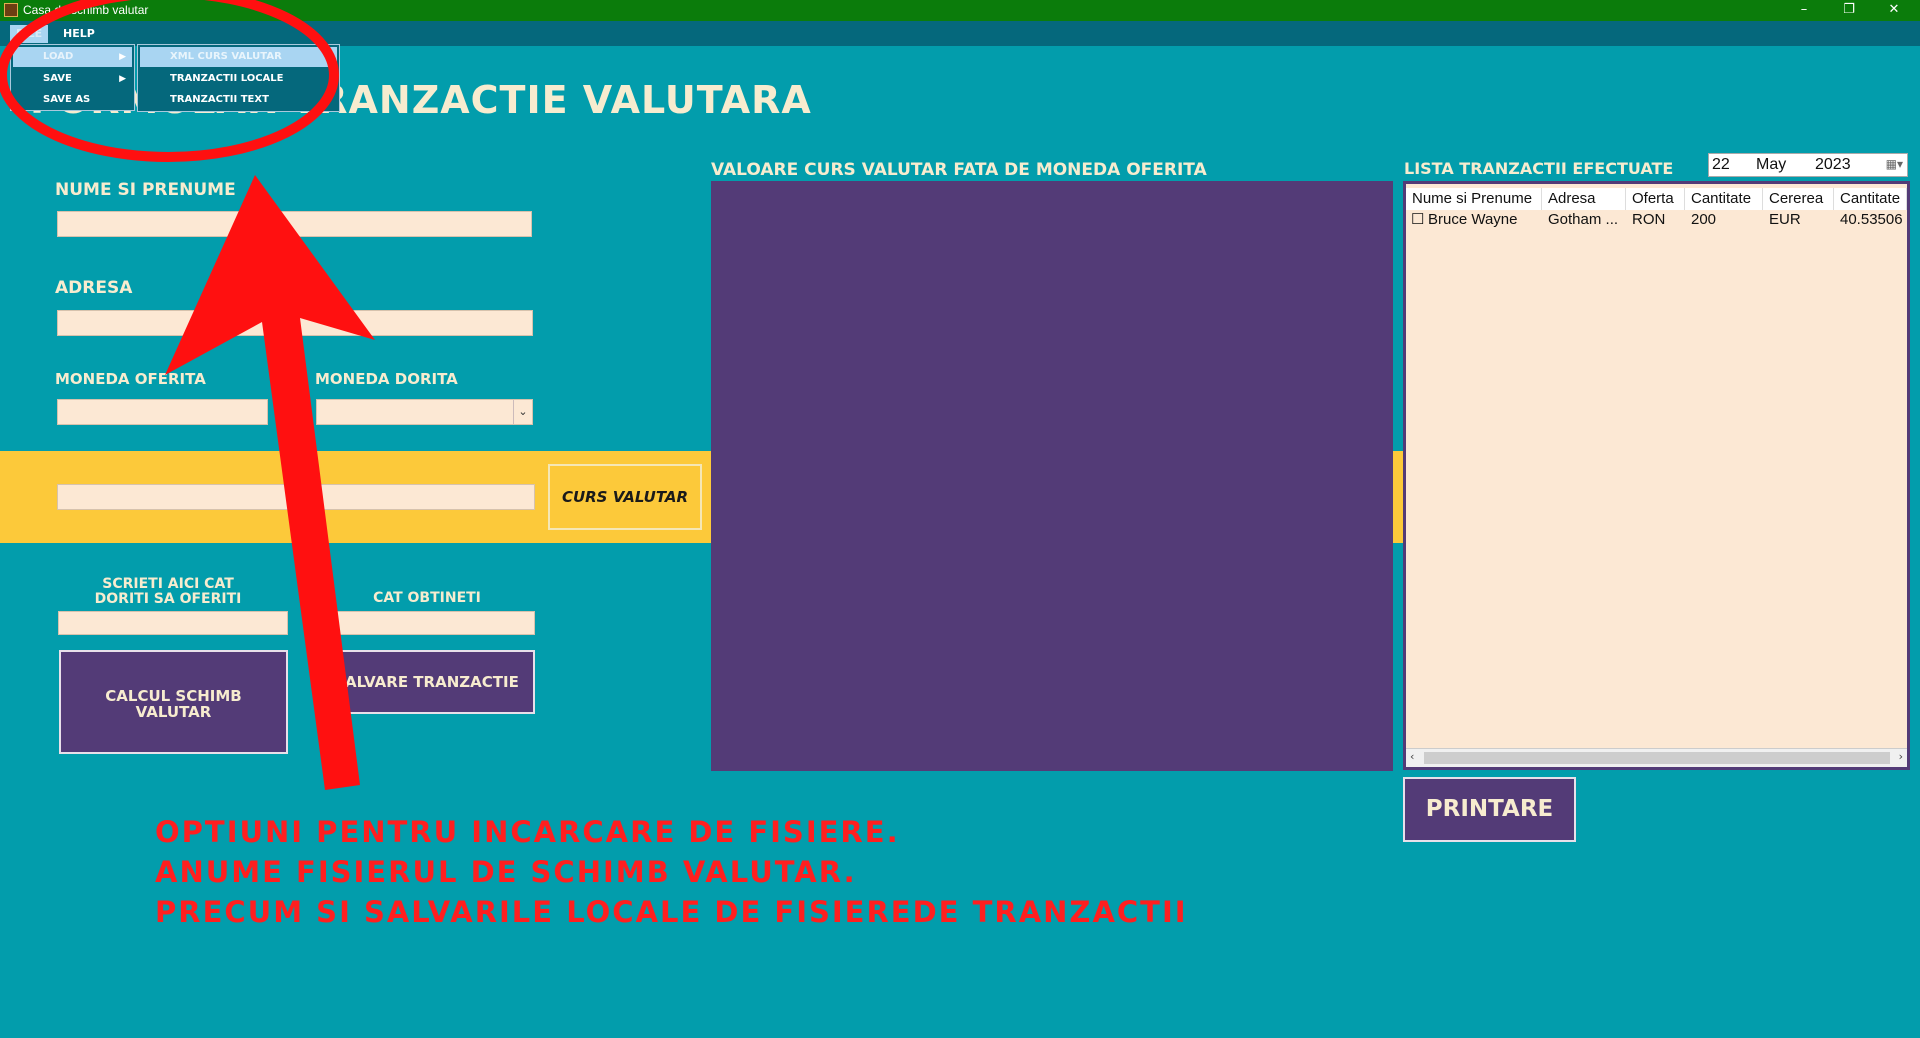 This screenshot has width=1920, height=1038. I want to click on highlight-ellipse, so click(169, 81).